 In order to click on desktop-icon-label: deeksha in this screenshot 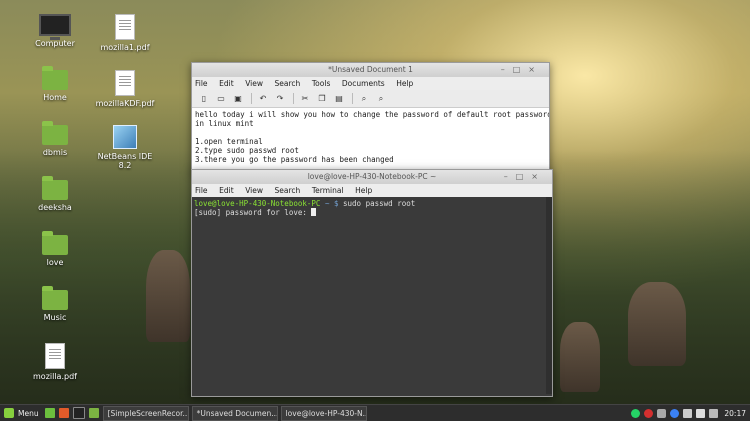, I will do `click(55, 207)`.